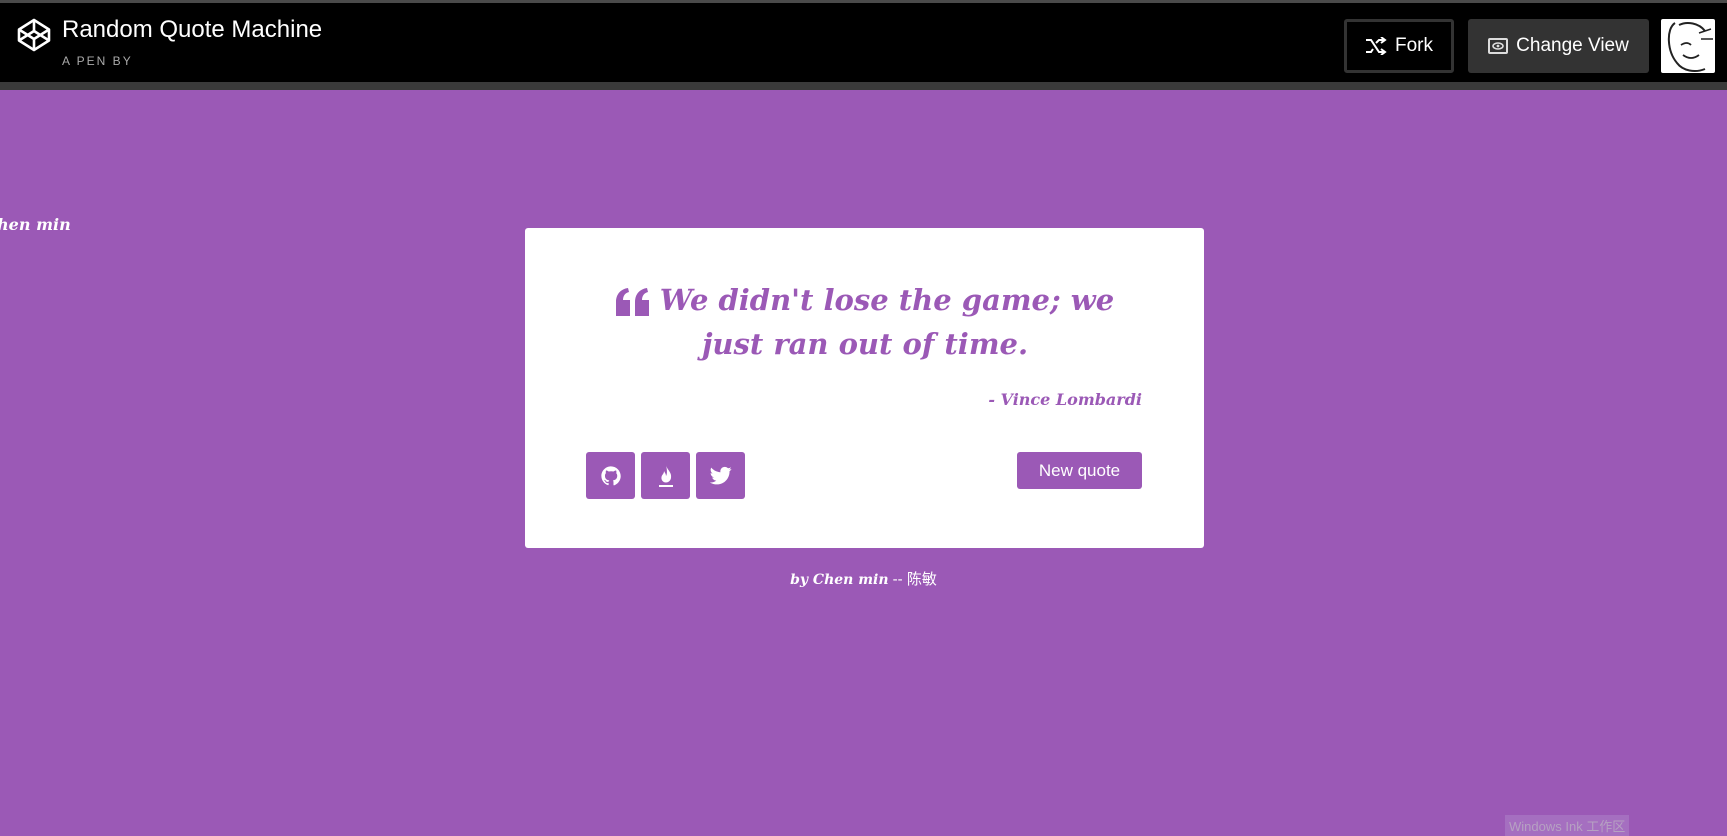 Image resolution: width=1727 pixels, height=836 pixels. Describe the element at coordinates (839, 580) in the screenshot. I see `footer-by: by Chen min` at that location.